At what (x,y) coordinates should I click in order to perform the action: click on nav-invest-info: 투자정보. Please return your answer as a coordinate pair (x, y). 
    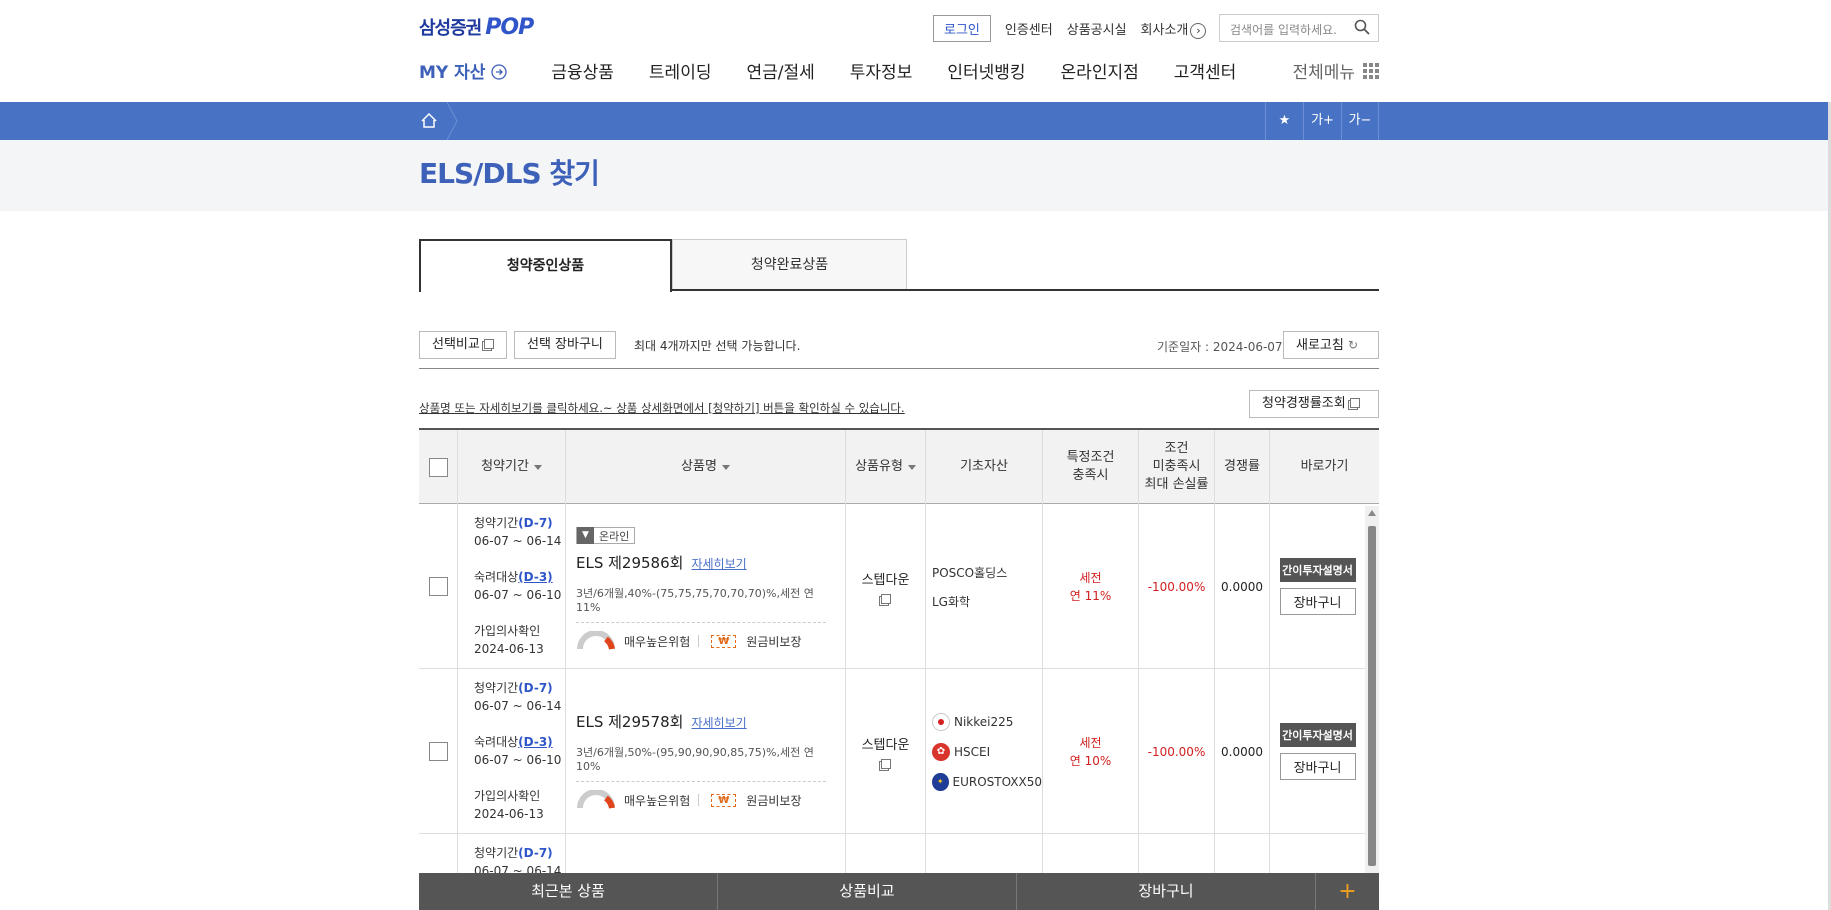
    Looking at the image, I should click on (881, 70).